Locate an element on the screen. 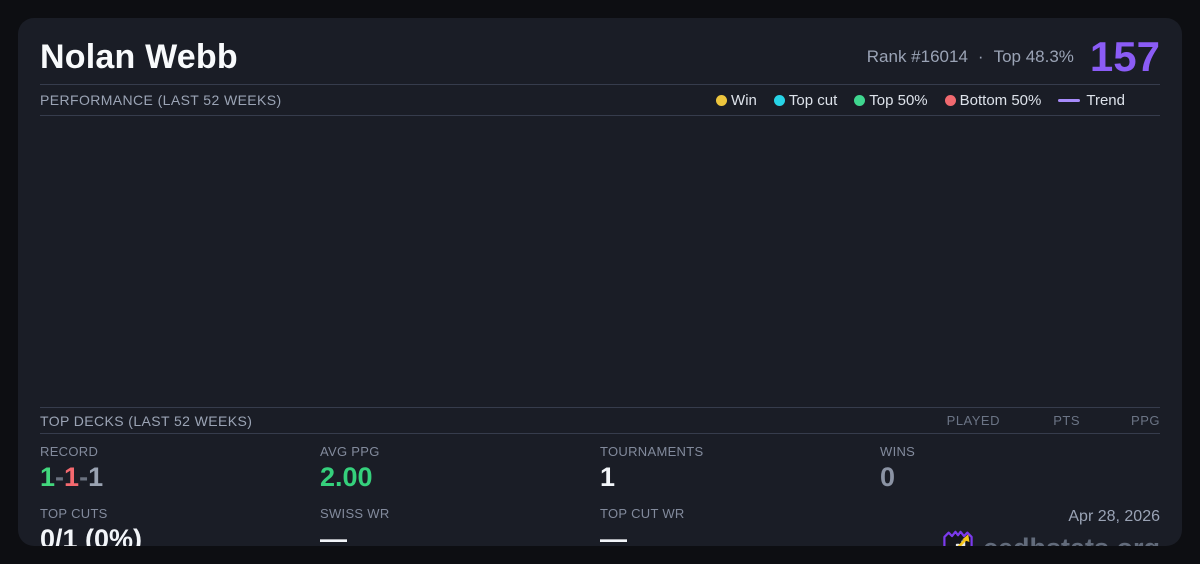 Image resolution: width=1200 pixels, height=564 pixels. column-header-played: PLAYED is located at coordinates (973, 420).